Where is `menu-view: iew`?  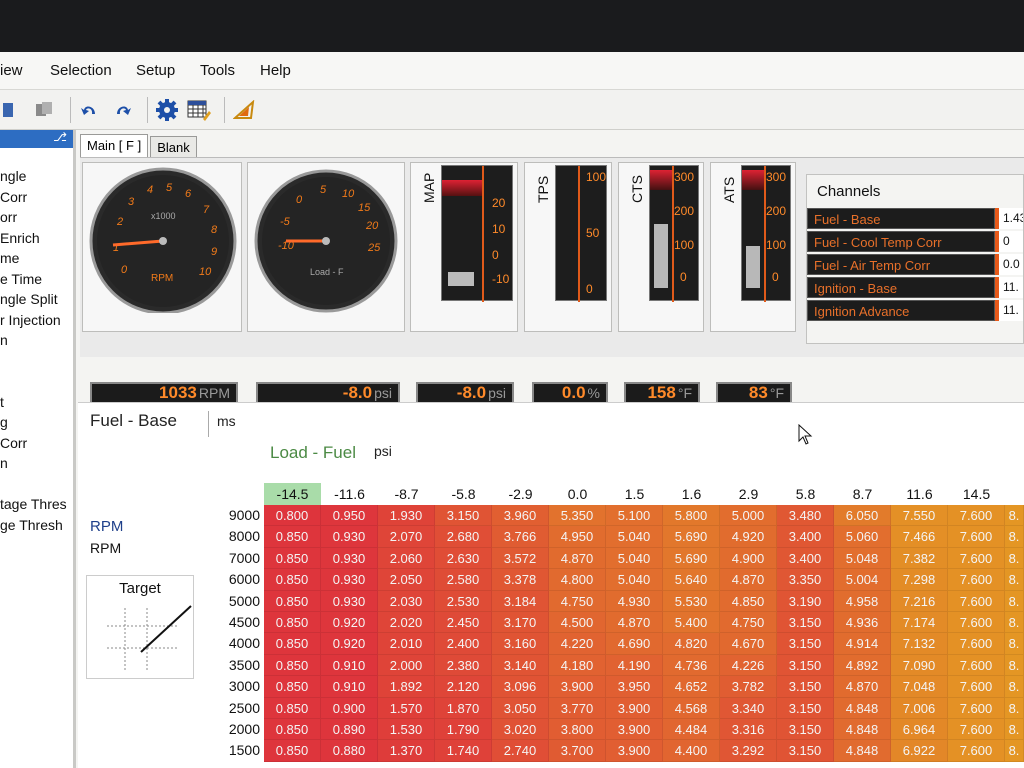 menu-view: iew is located at coordinates (25, 70).